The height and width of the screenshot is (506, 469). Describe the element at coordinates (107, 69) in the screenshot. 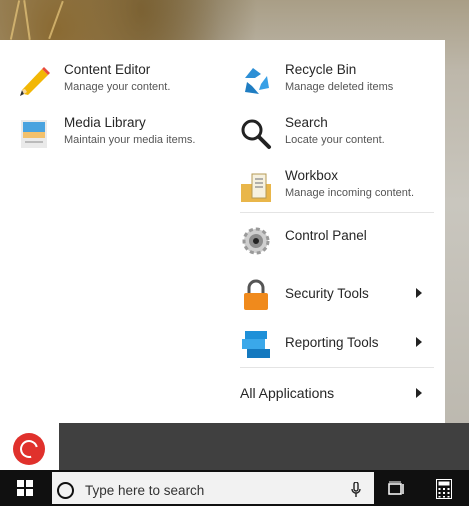

I see `content-editor-title: Content Editor` at that location.